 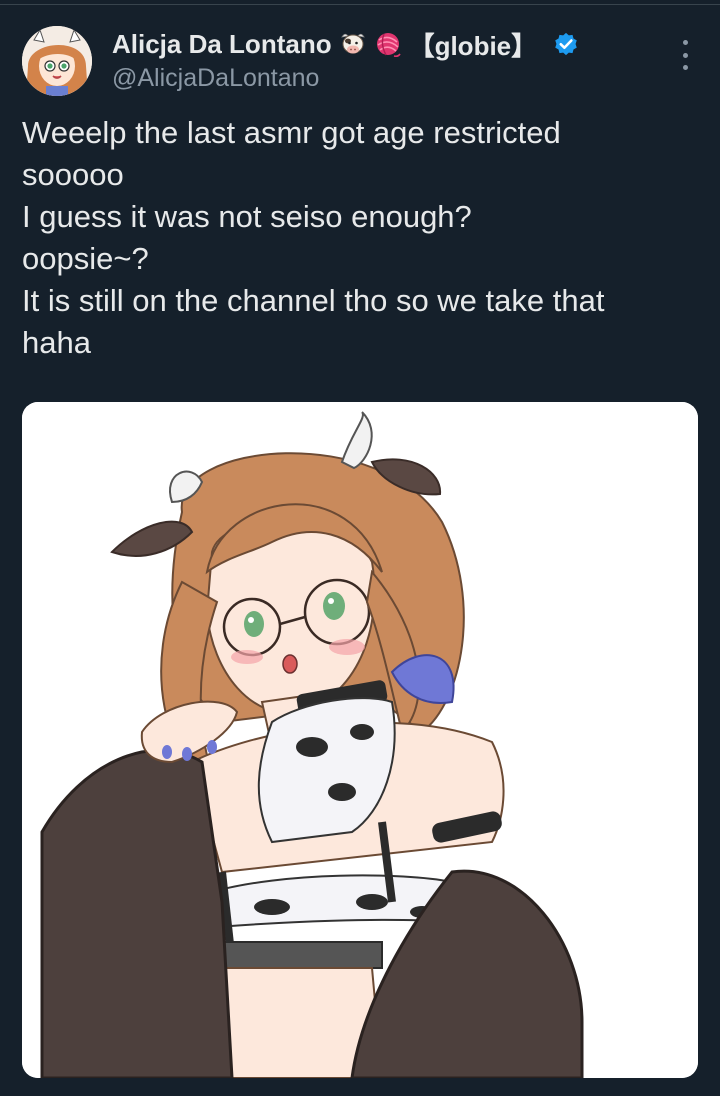 I want to click on name-suffix: 【globie】, so click(x=473, y=45).